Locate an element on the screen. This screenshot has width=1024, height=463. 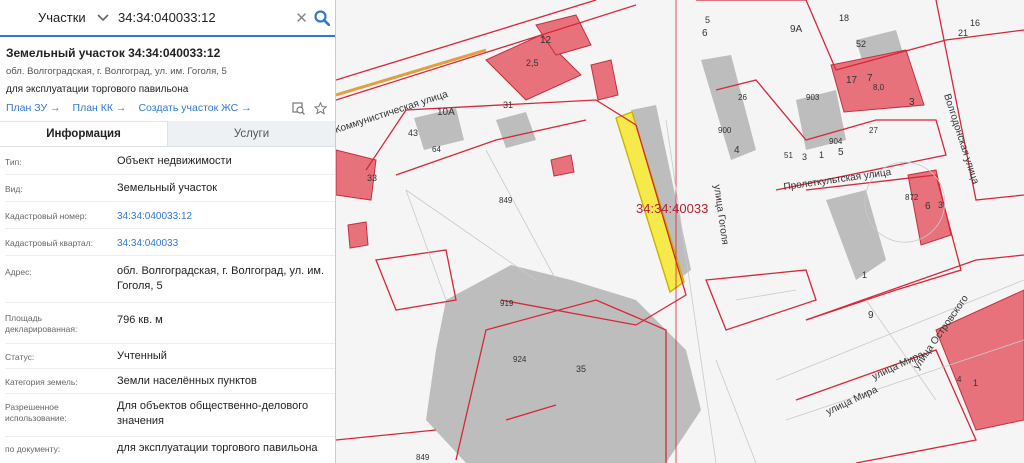
parcel-links: План ЗУ → План КК → Создать участок ЖС → is located at coordinates (166, 108).